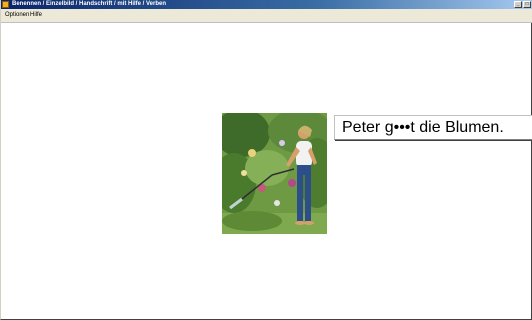  I want to click on exercise-picture, so click(274, 173).